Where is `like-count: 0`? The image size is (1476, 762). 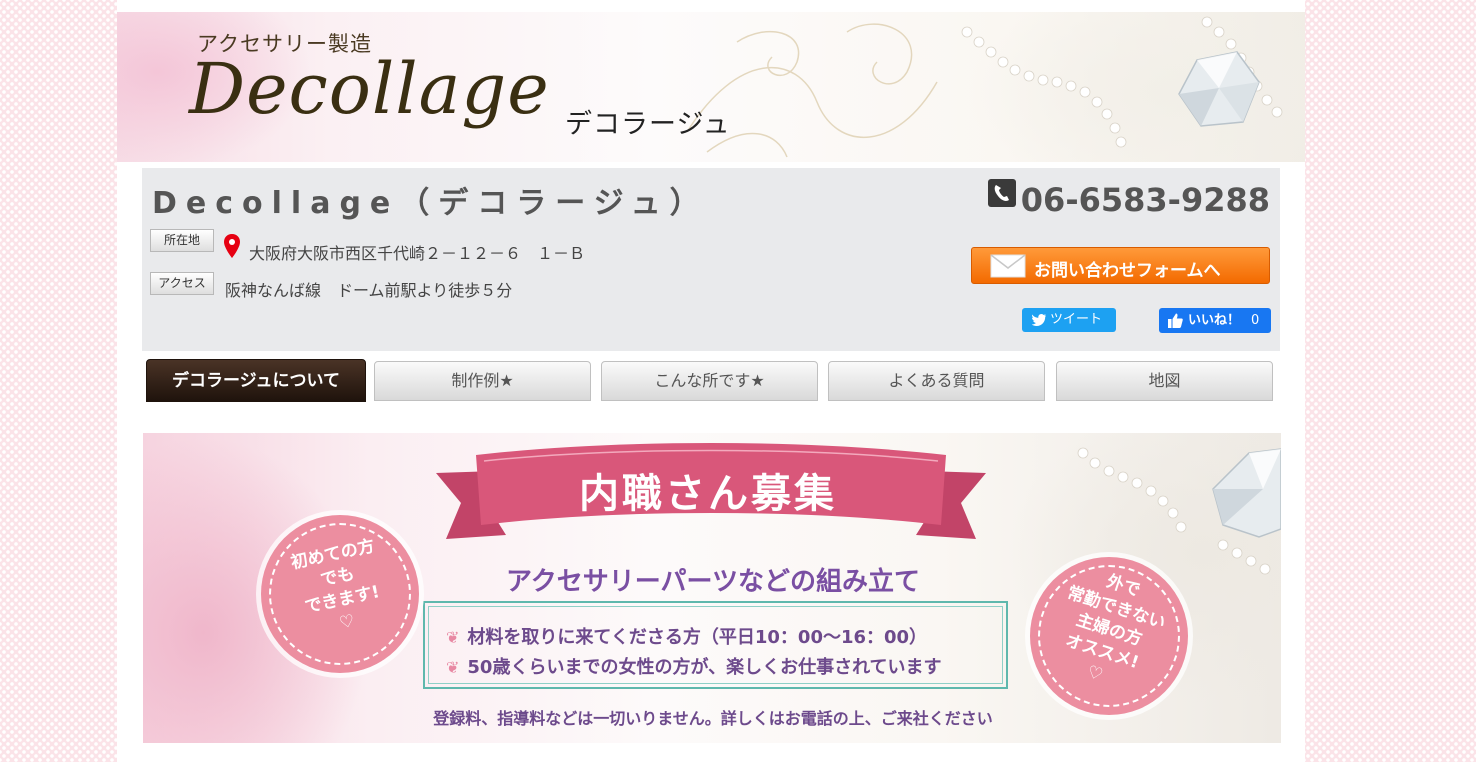 like-count: 0 is located at coordinates (1255, 320).